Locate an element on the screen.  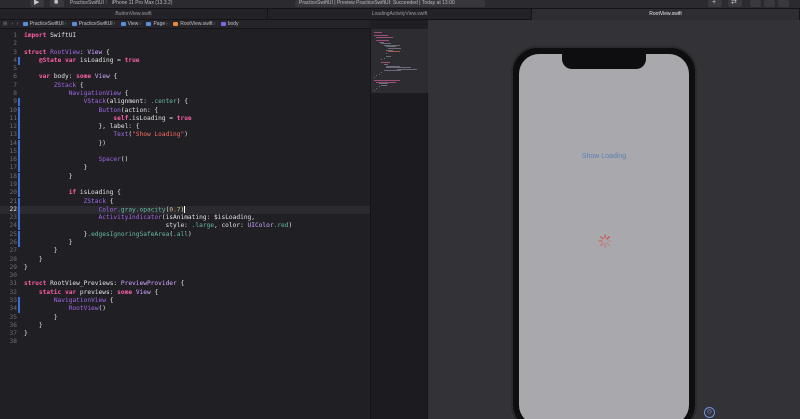
library-button: + is located at coordinates (715, 3).